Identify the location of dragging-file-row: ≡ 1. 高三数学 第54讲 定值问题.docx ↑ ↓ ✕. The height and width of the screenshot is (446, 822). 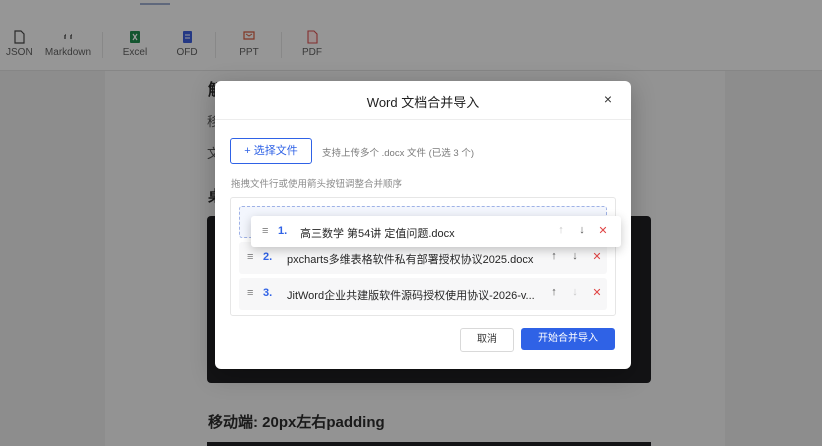
(436, 231).